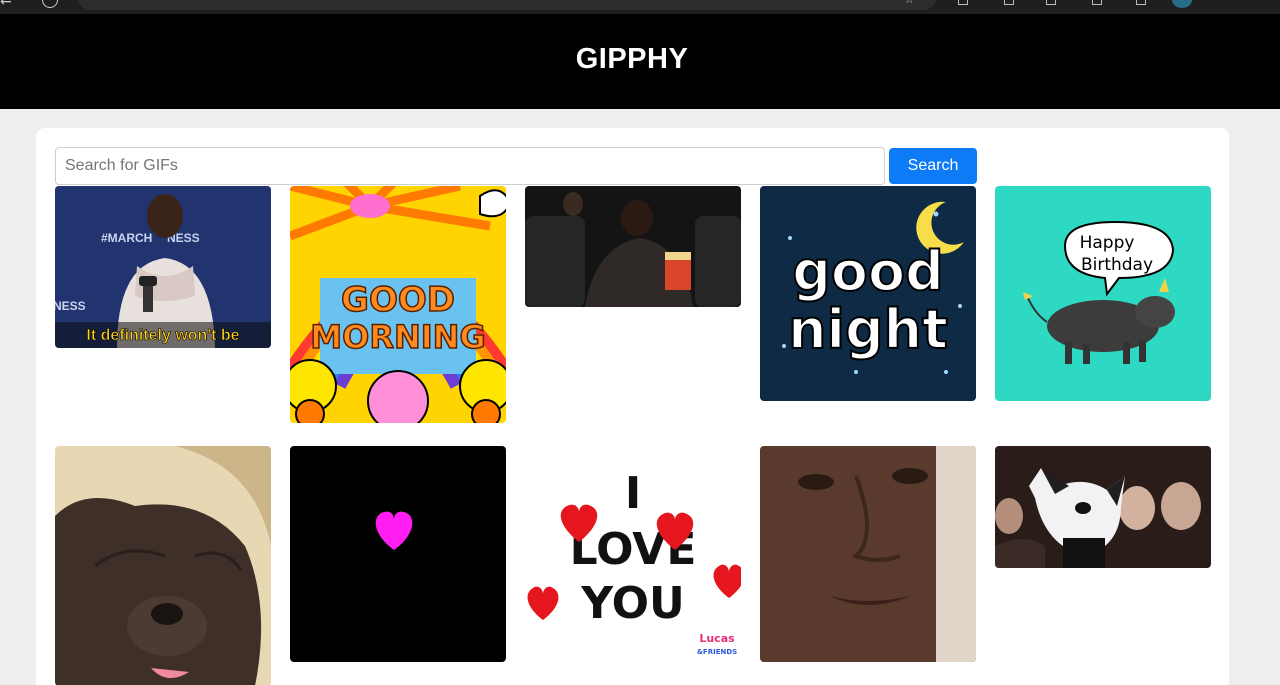  Describe the element at coordinates (507, 5) in the screenshot. I see `address-bar: ☆` at that location.